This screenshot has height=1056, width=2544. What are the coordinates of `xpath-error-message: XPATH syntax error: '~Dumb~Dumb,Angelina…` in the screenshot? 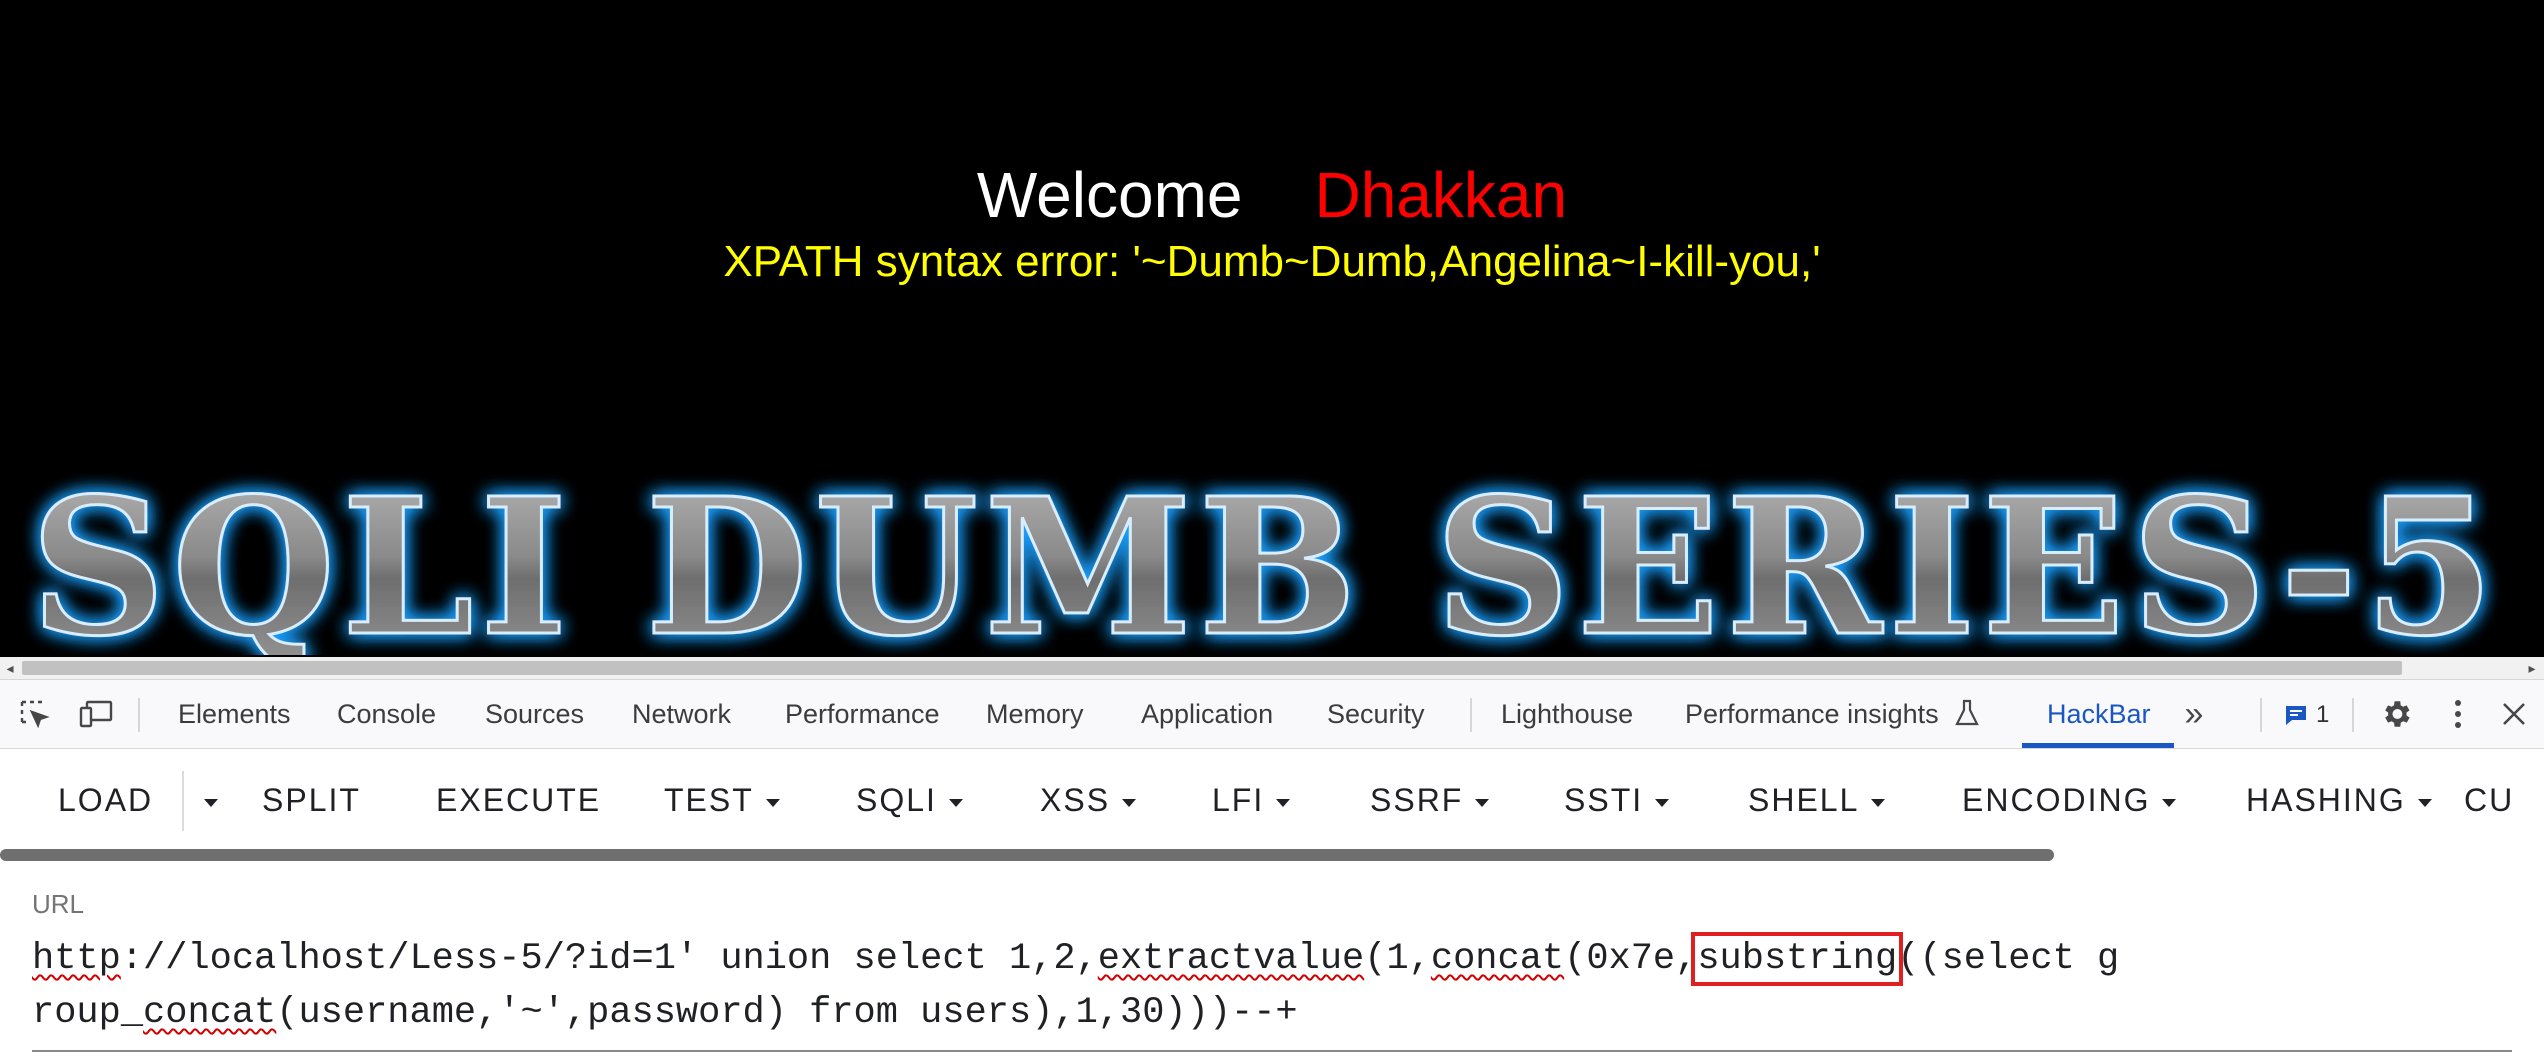 It's located at (1272, 261).